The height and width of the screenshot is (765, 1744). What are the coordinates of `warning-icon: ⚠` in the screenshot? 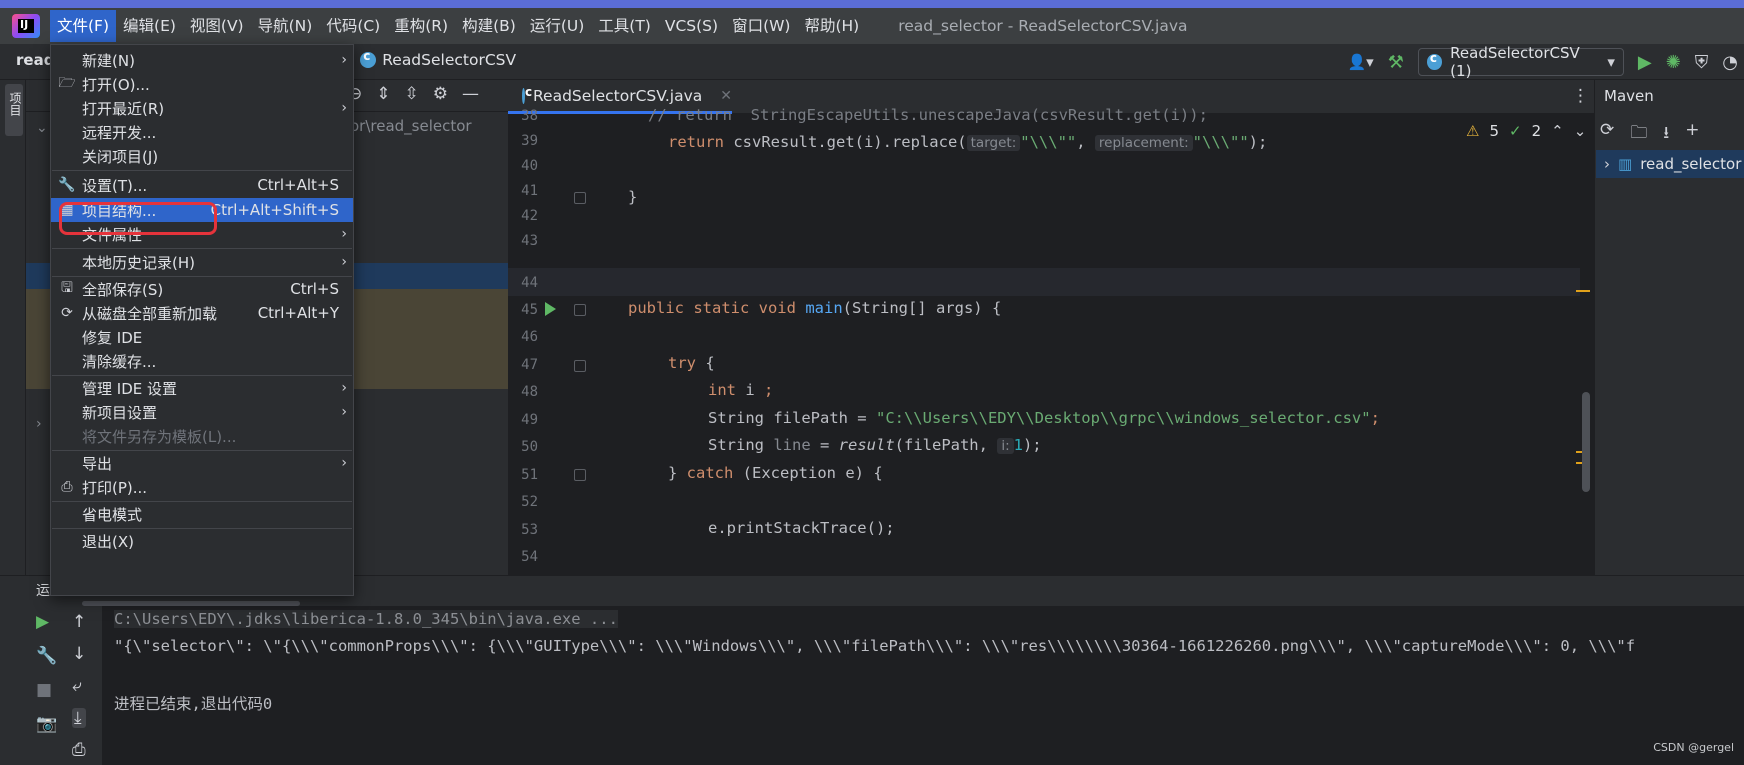 It's located at (1473, 131).